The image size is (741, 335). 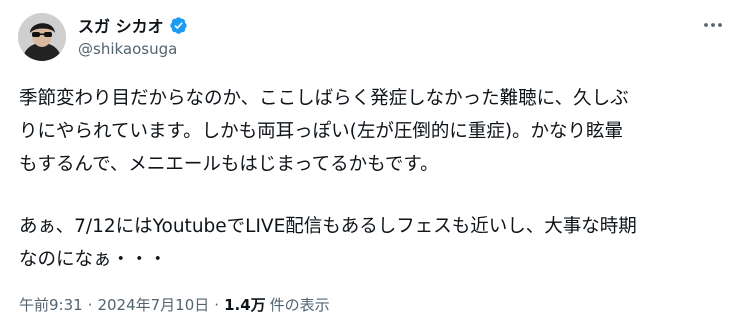 I want to click on tweet-text-line: あぁ、7/12にはYoutubeでLIVE配信もあるしフェスも近いし、大事な時期, so click(x=328, y=226).